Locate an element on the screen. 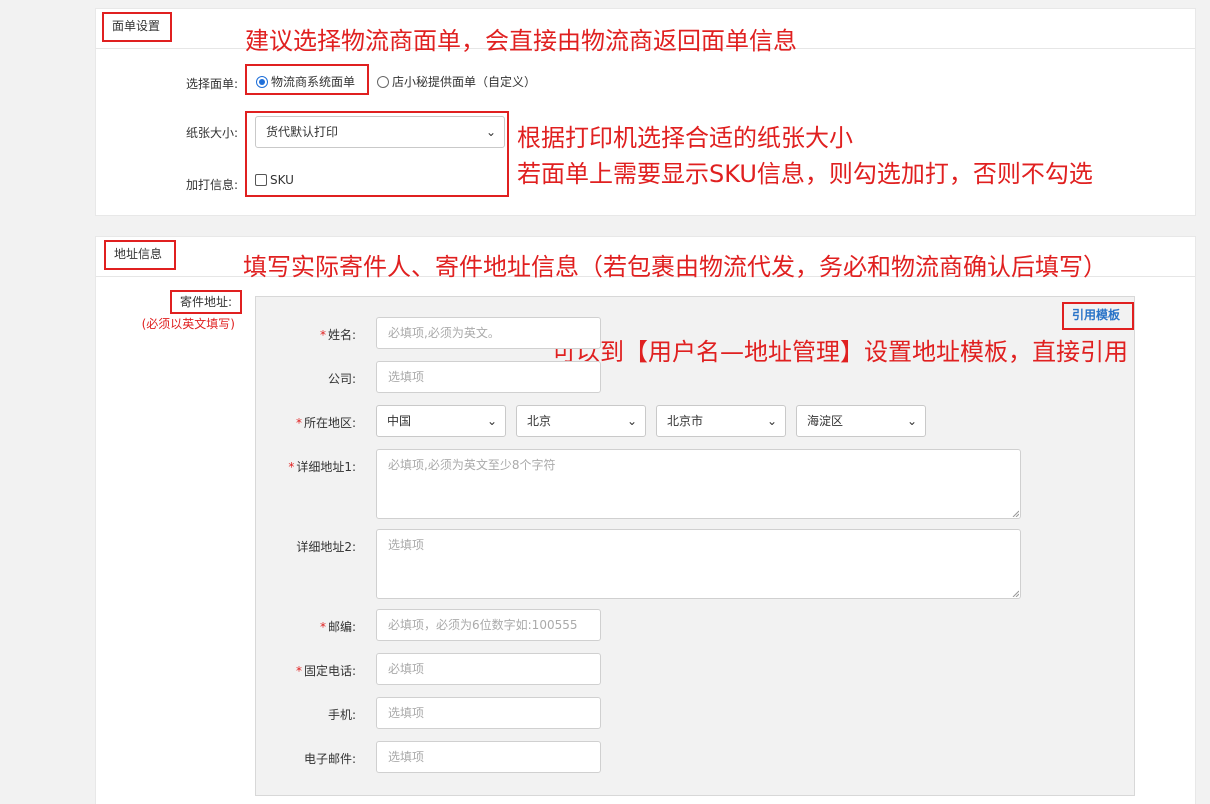 The height and width of the screenshot is (804, 1210). city-select: 北京市 ⌄ is located at coordinates (721, 421).